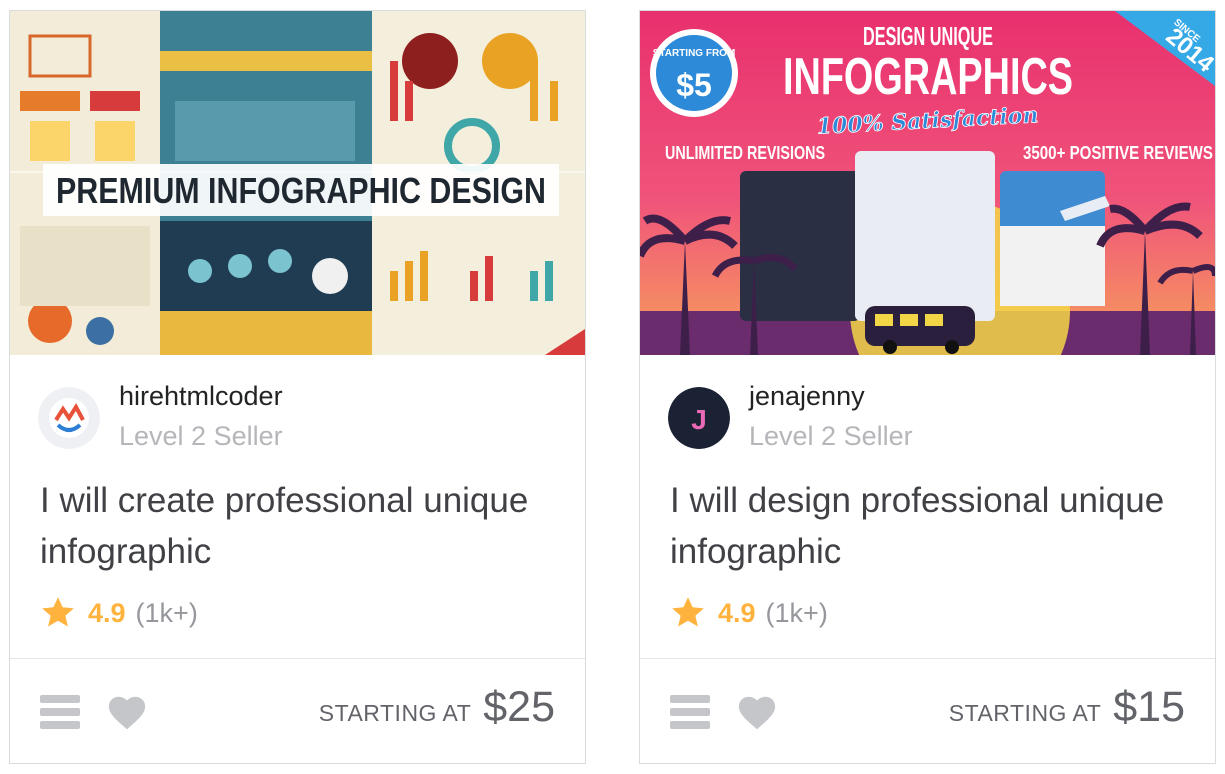 The image size is (1225, 774). What do you see at coordinates (928, 77) in the screenshot?
I see `thumbnail-title: INFOGRAPHICS` at bounding box center [928, 77].